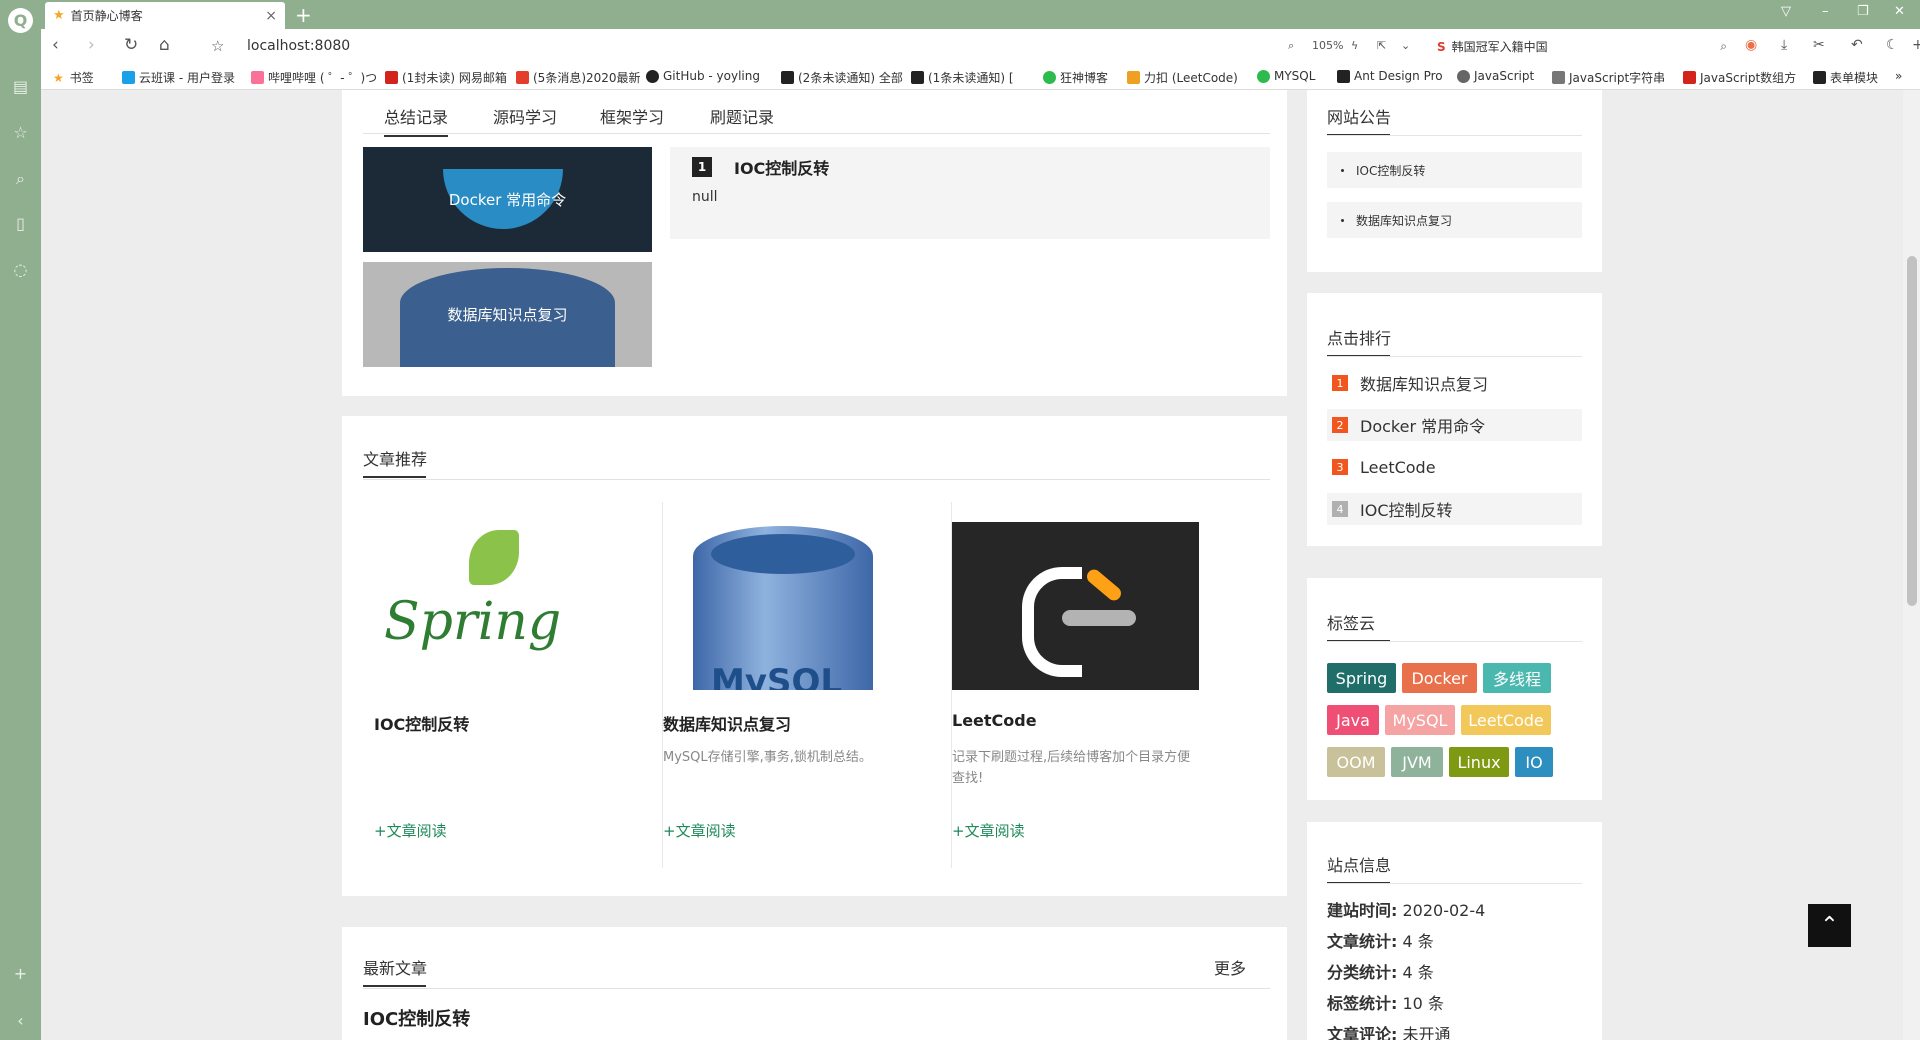  What do you see at coordinates (770, 685) in the screenshot?
I see `article-card: MySQL 数据库知识点复习 MySQL存储引擎,事务,锁机制总结。 +文章阅读` at bounding box center [770, 685].